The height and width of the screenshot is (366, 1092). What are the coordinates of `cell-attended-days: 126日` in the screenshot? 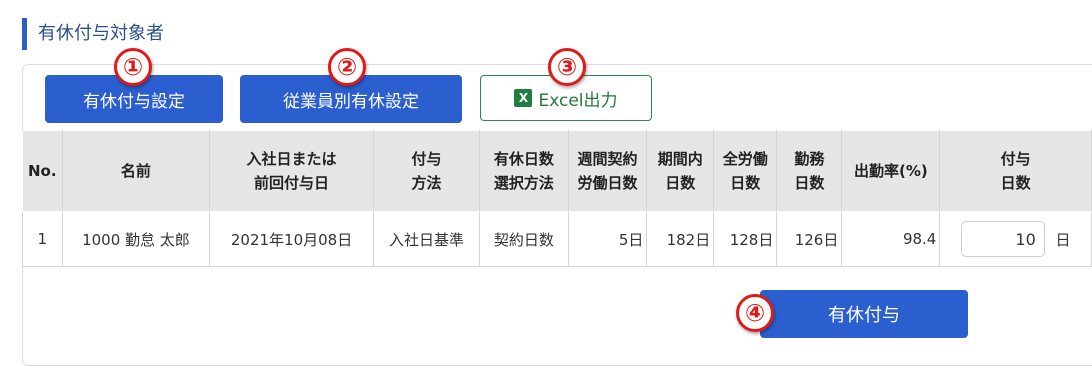 It's located at (809, 239).